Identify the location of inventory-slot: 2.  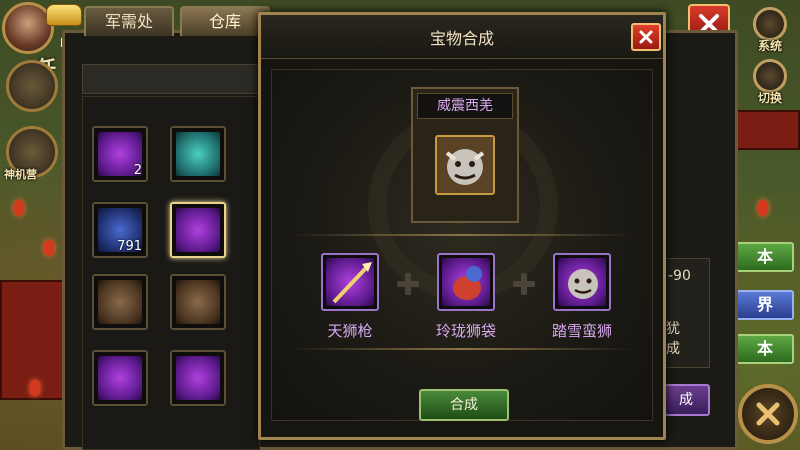
(120, 154).